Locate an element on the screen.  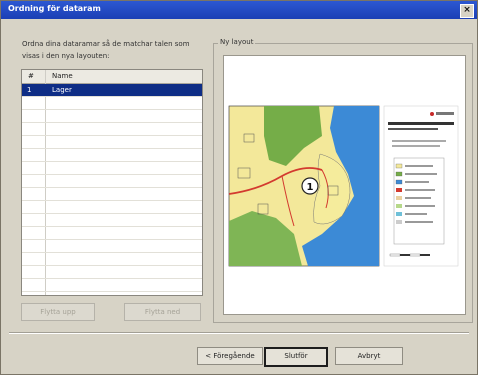
finish-button: Slutför is located at coordinates (296, 357).